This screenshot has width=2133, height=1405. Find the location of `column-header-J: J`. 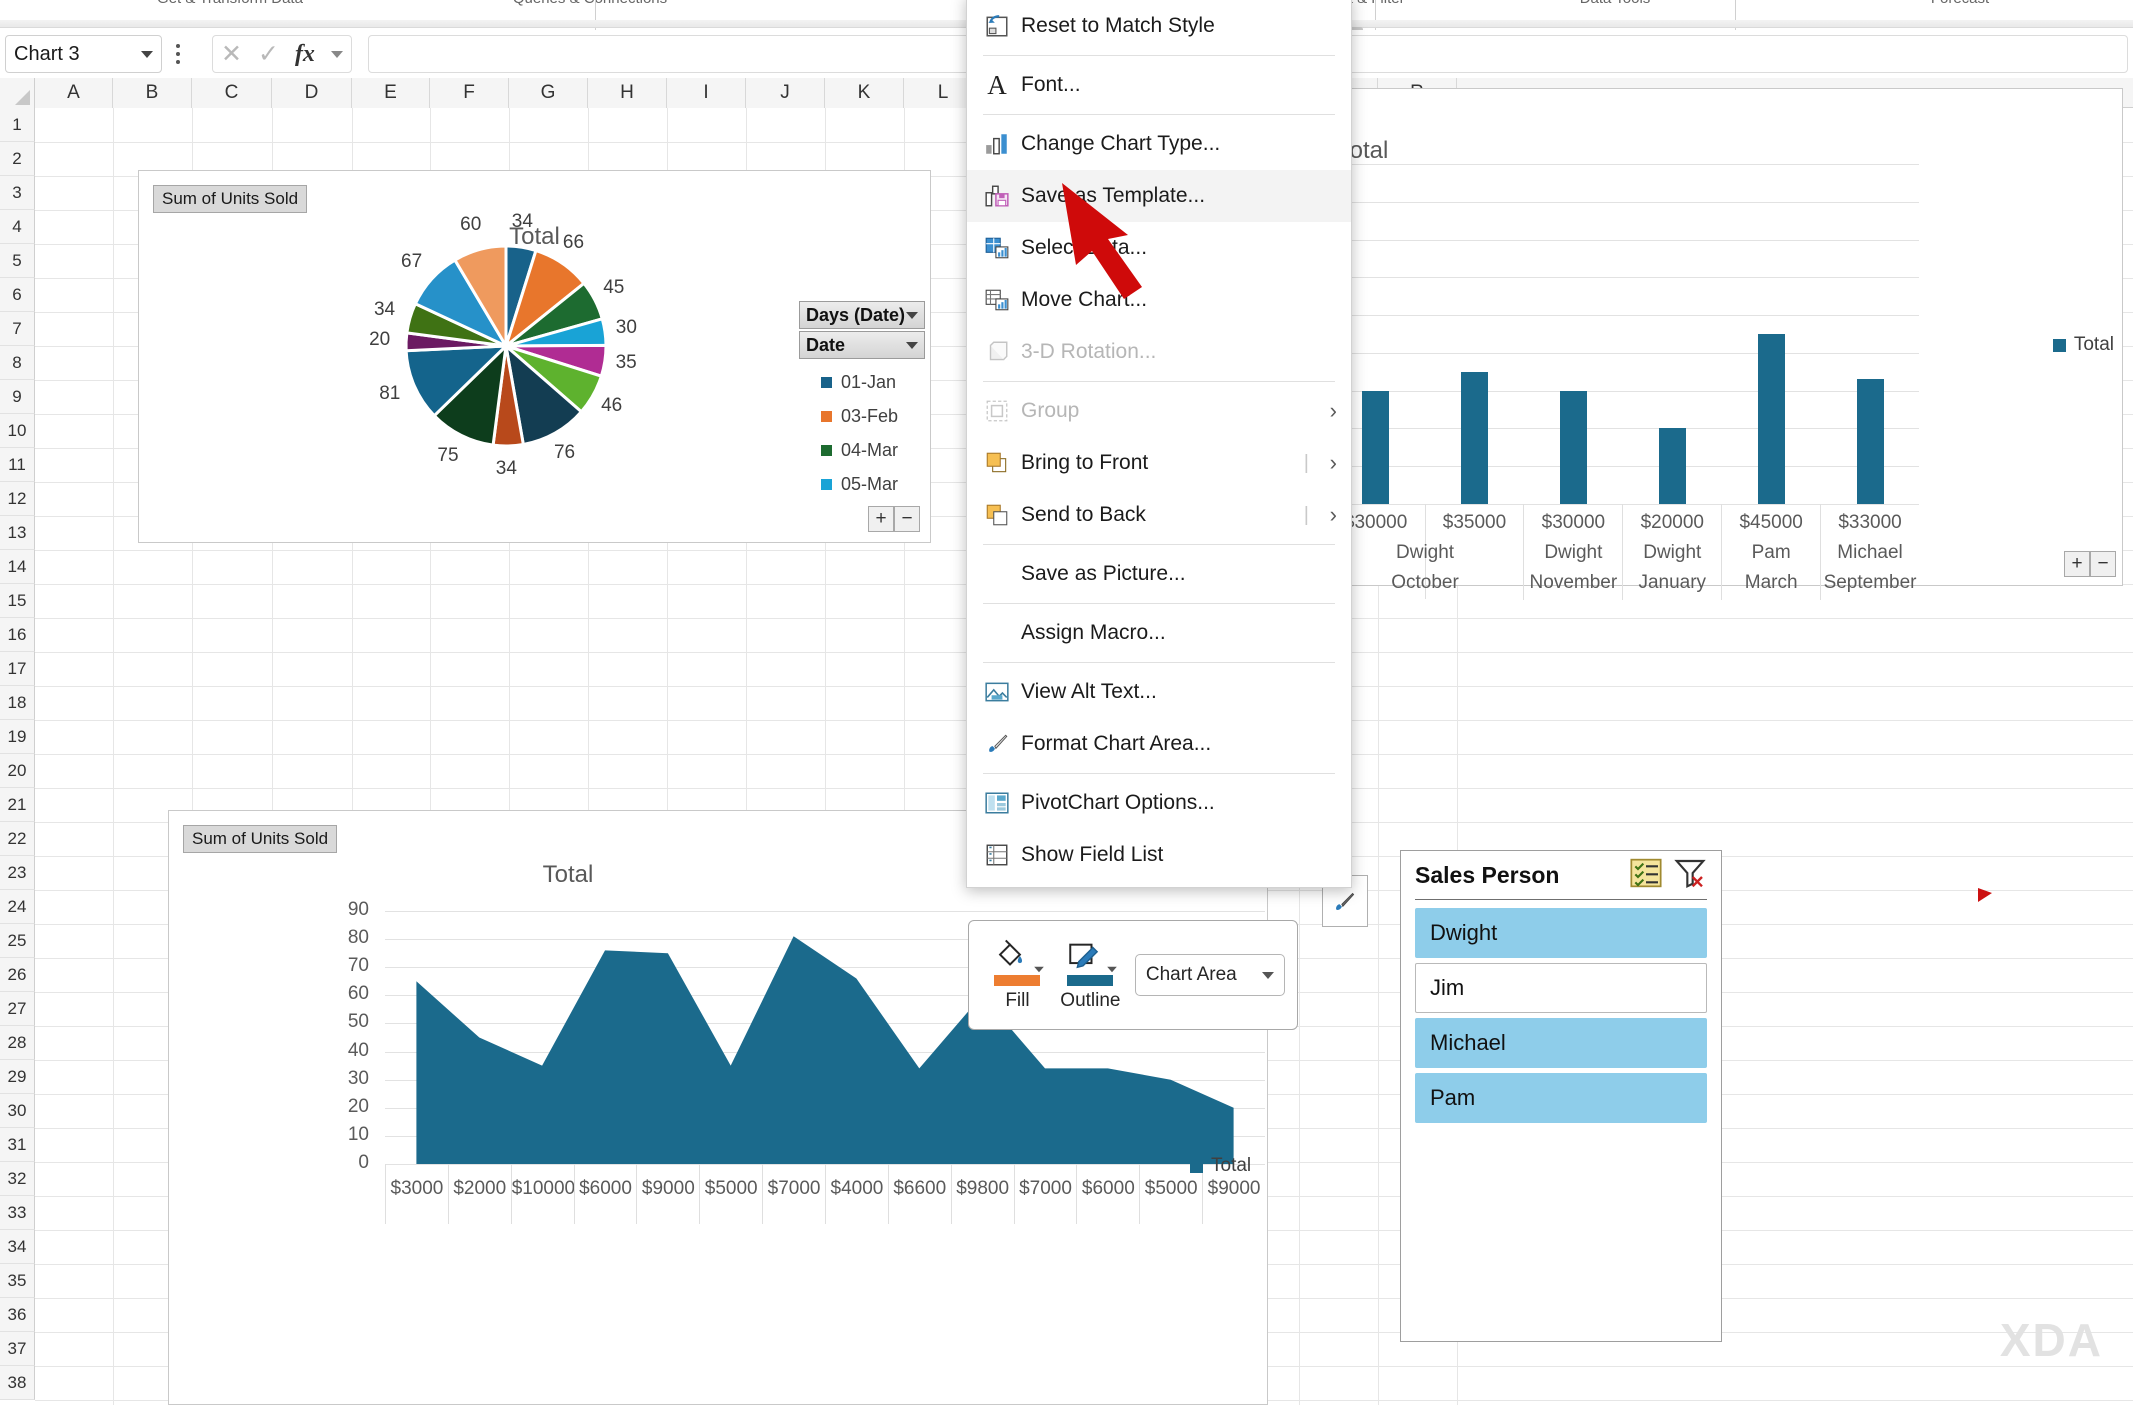

column-header-J: J is located at coordinates (785, 93).